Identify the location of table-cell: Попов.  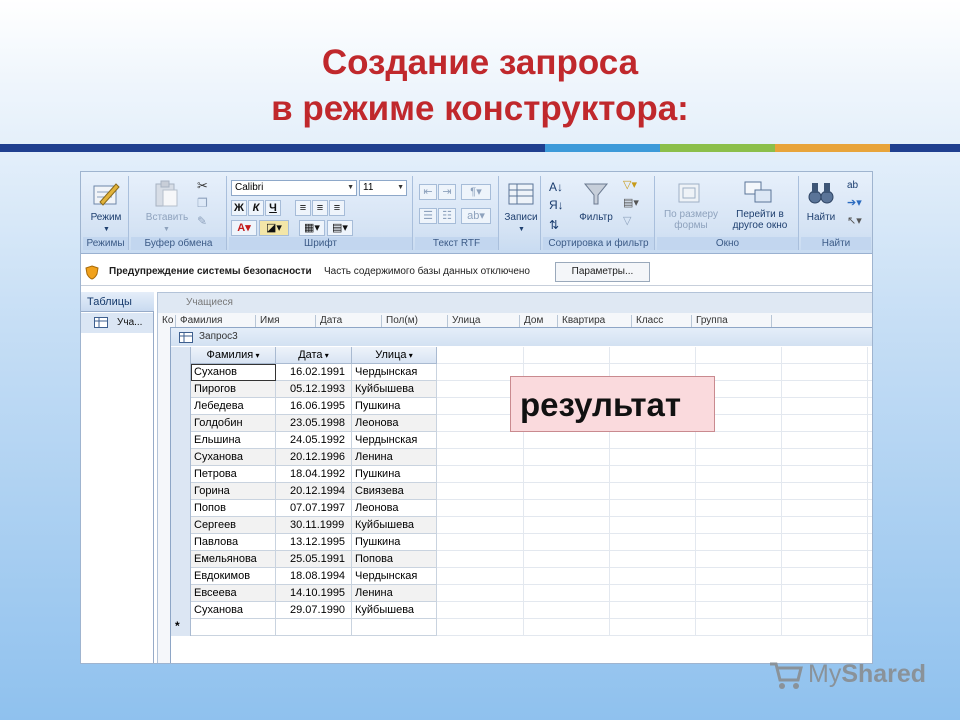
(233, 508).